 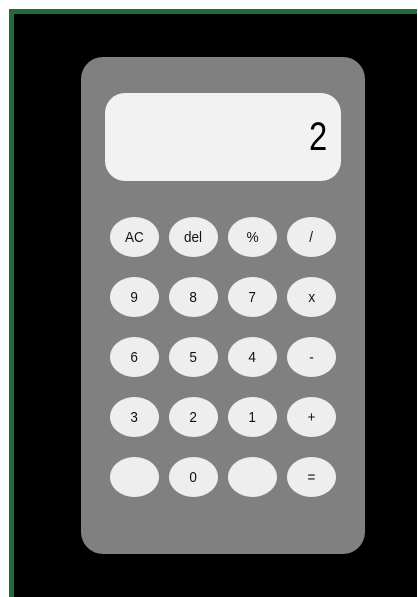 I want to click on blank-button-right, so click(x=252, y=477).